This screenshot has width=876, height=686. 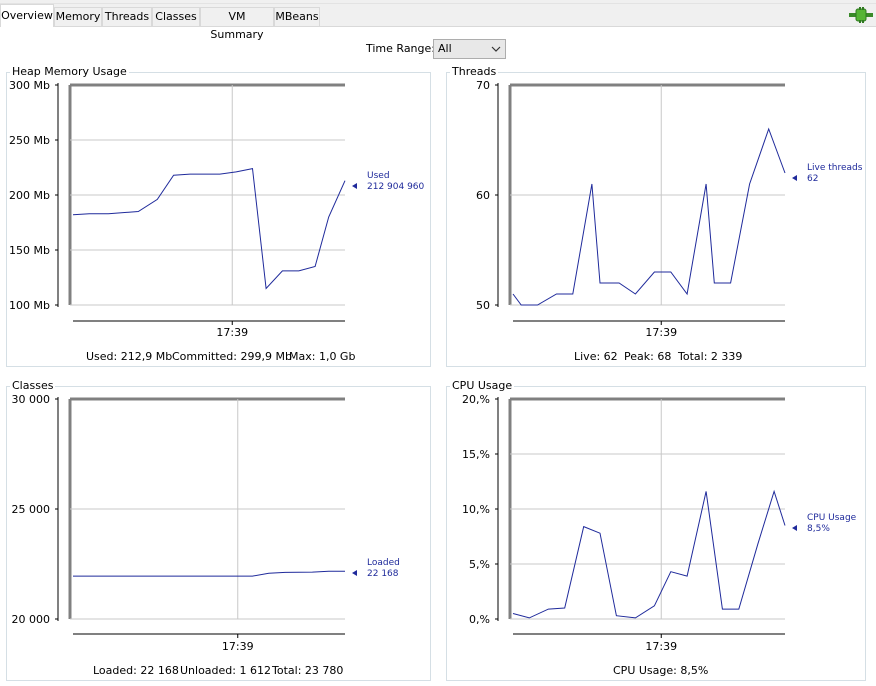 I want to click on y-tick-label: 5,%, so click(x=479, y=564).